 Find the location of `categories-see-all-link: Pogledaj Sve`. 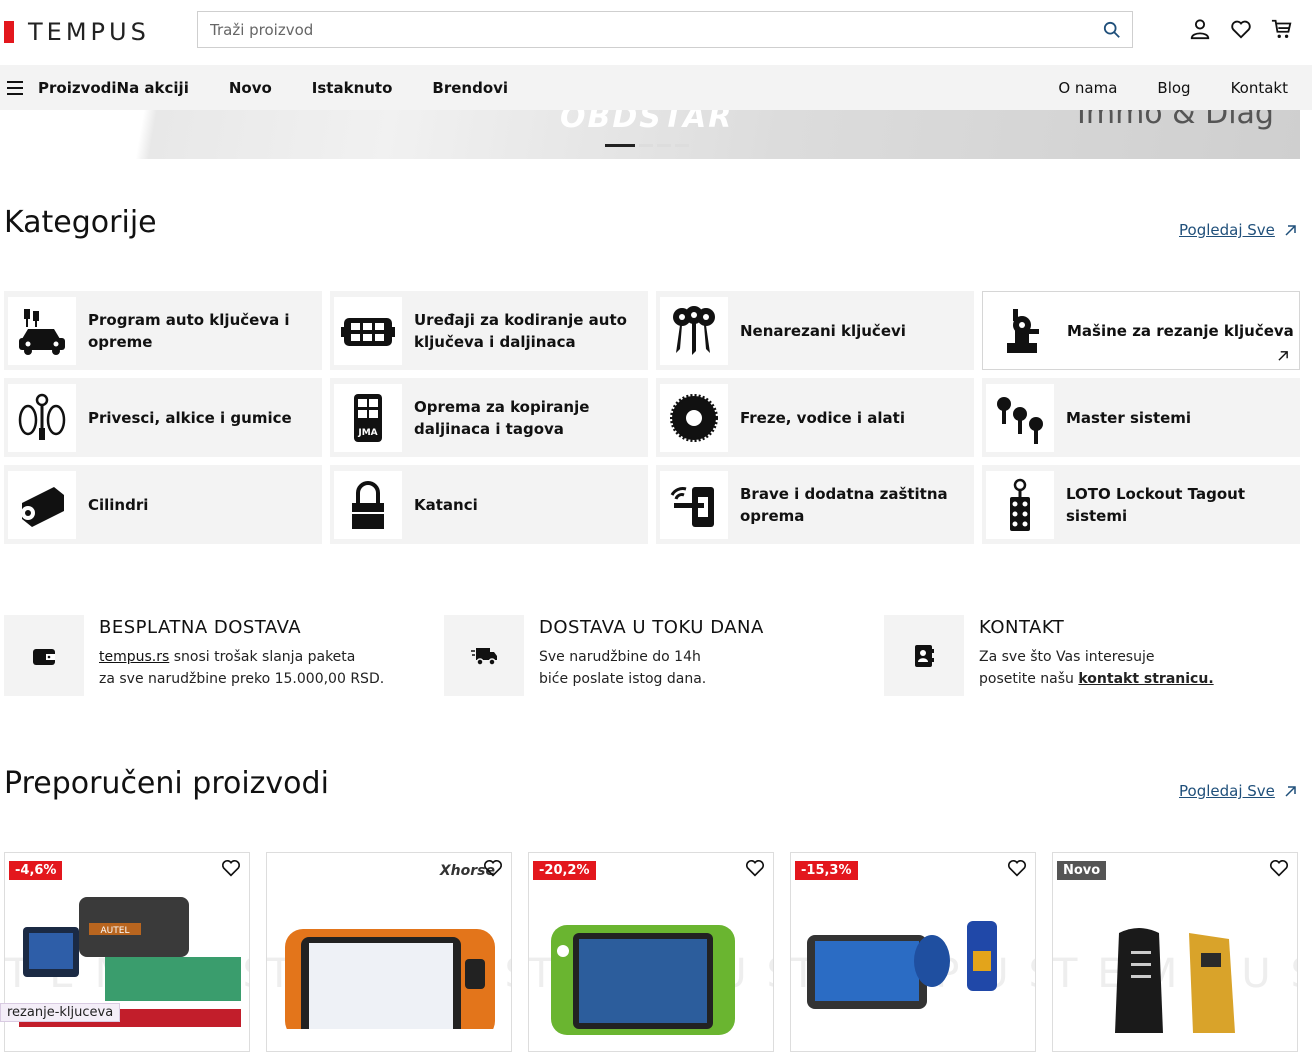

categories-see-all-link: Pogledaj Sve is located at coordinates (1238, 230).